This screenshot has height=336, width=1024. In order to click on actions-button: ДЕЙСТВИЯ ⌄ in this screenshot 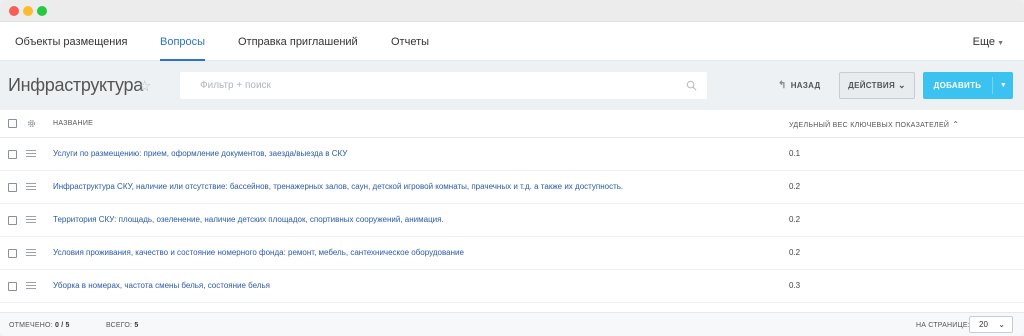, I will do `click(877, 85)`.